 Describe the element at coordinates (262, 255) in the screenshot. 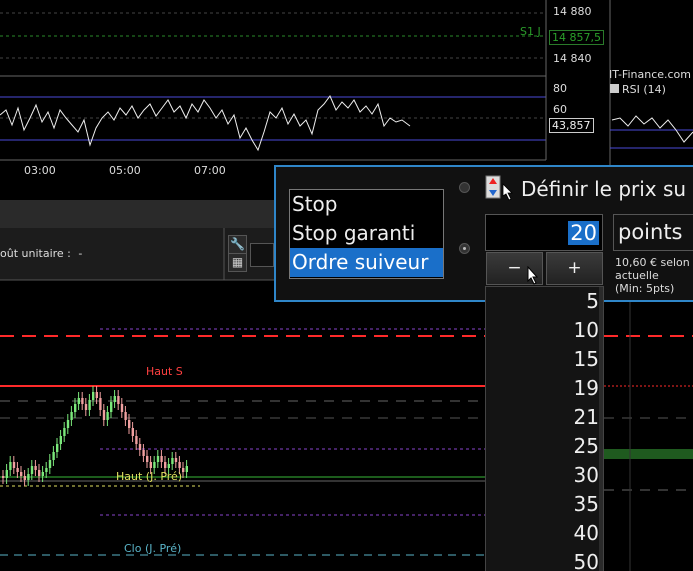

I see `toolbar-input` at that location.